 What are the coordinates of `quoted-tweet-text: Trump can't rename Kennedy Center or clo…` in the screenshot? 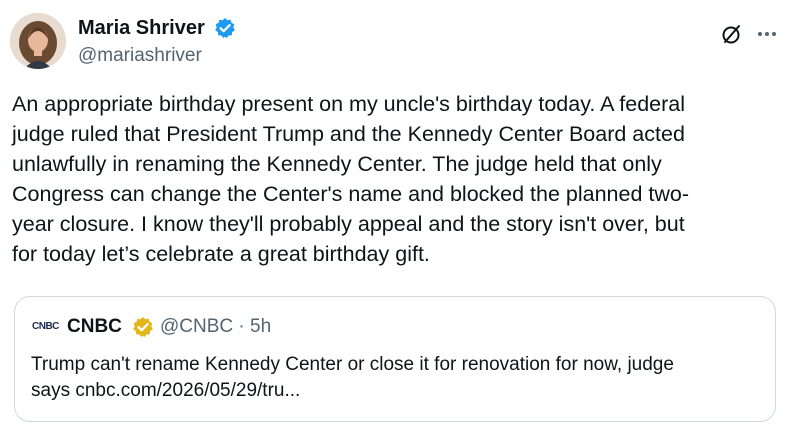 It's located at (352, 377).